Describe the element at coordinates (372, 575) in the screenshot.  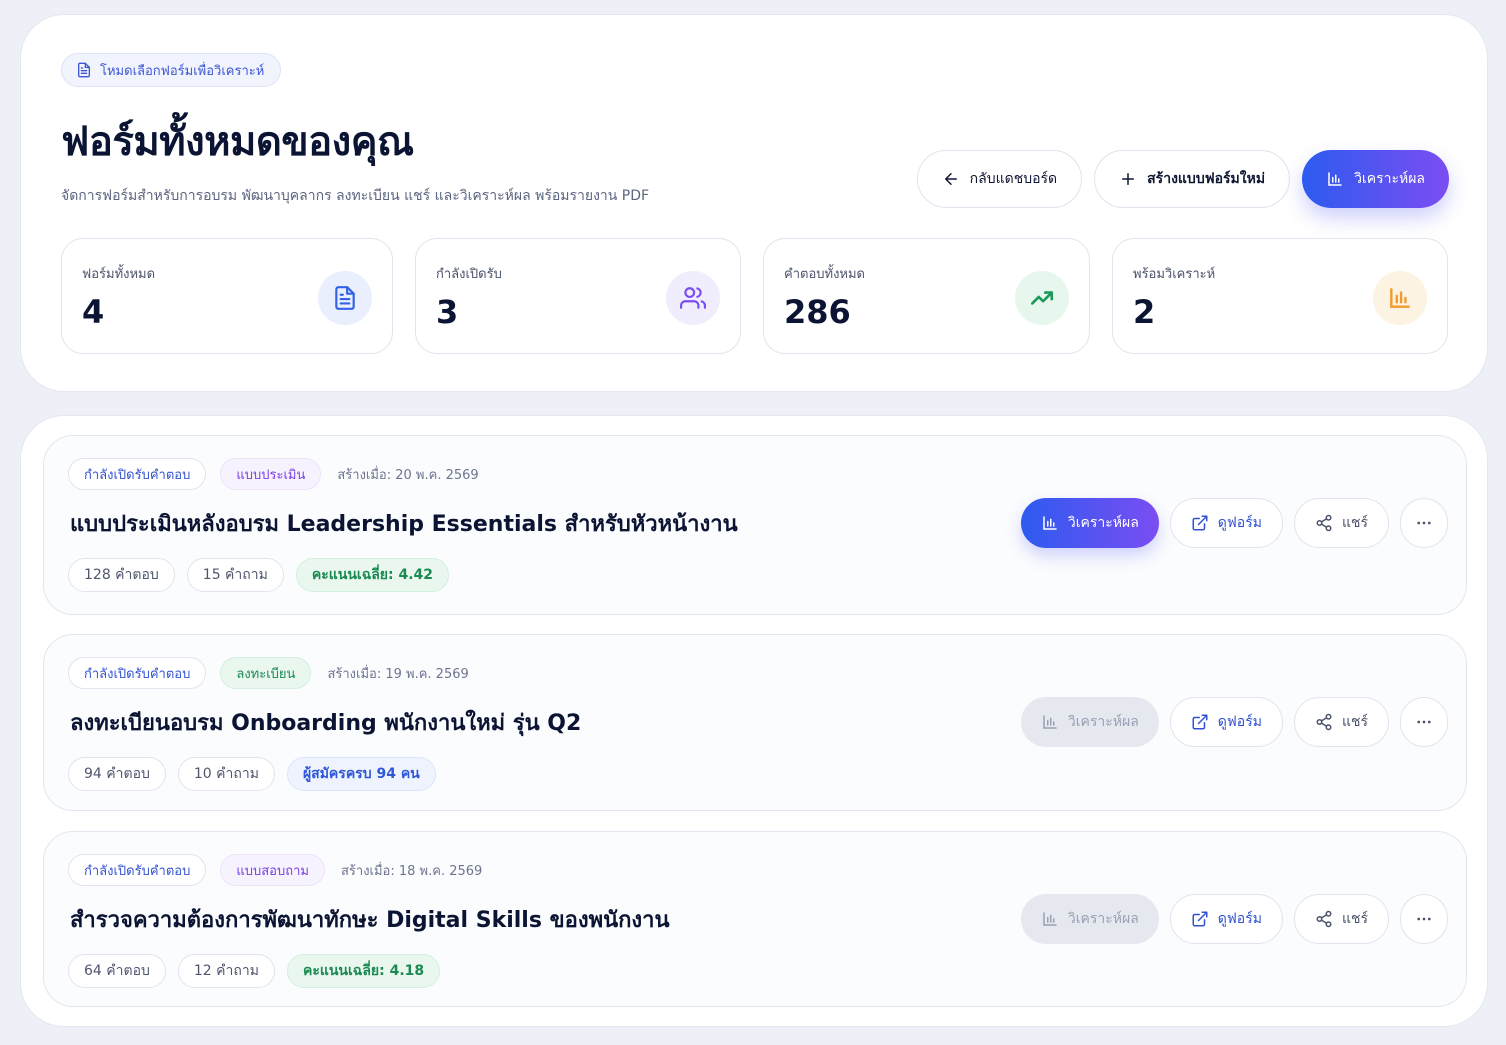
I see `average-score-badge: คะแนนเฉลี่ย: 4.42` at that location.